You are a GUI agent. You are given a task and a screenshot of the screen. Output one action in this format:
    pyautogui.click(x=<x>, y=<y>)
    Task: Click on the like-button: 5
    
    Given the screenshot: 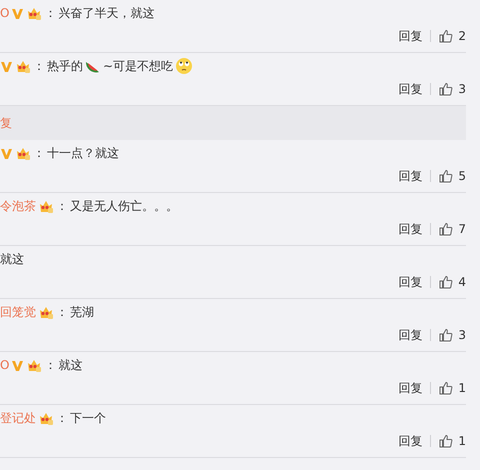 What is the action you would take?
    pyautogui.click(x=452, y=176)
    